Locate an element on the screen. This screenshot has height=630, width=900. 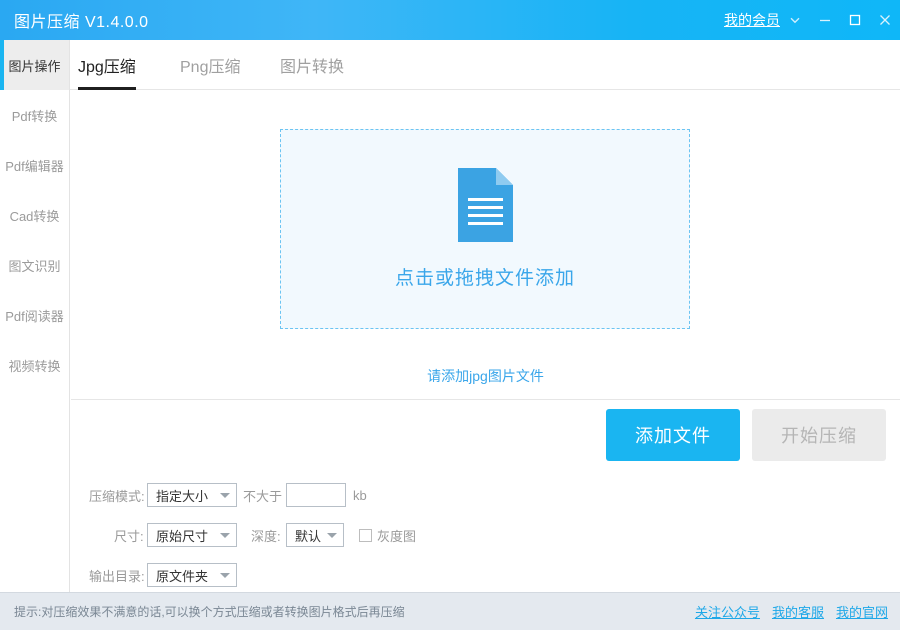
start-compress-button-label: 开始压缩 is located at coordinates (819, 436).